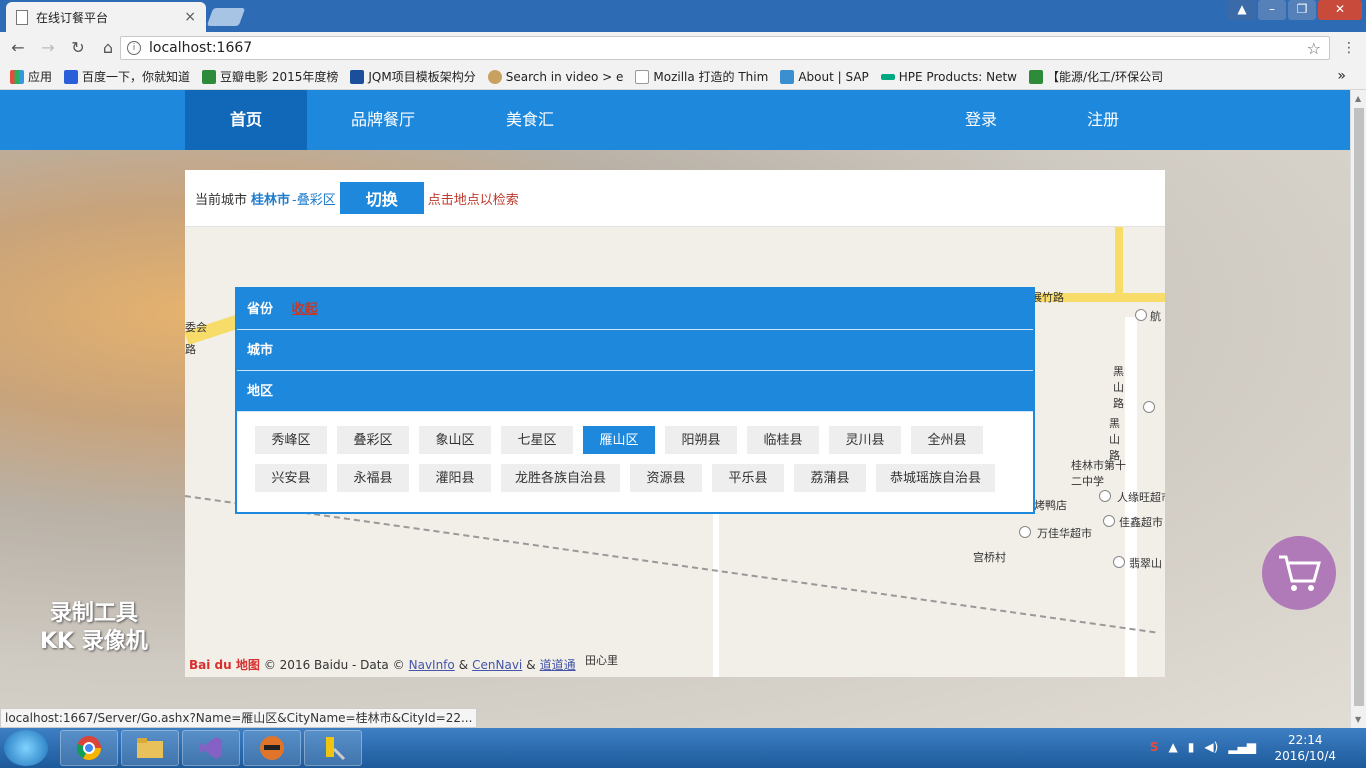 The height and width of the screenshot is (768, 1366). What do you see at coordinates (432, 665) in the screenshot?
I see `navinfo-link: NavInfo` at bounding box center [432, 665].